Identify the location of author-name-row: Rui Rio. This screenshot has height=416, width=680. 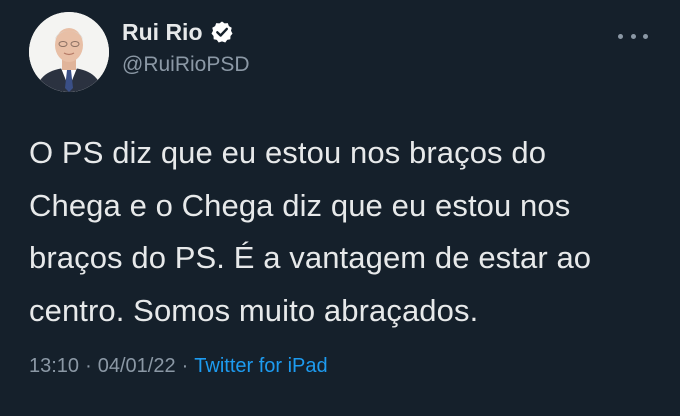
(178, 32).